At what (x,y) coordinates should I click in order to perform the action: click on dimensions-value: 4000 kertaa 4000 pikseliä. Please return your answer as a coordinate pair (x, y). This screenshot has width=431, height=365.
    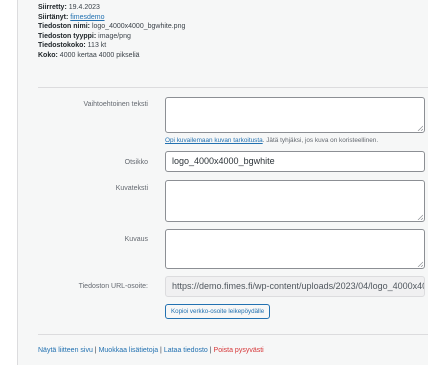
    Looking at the image, I should click on (99, 55).